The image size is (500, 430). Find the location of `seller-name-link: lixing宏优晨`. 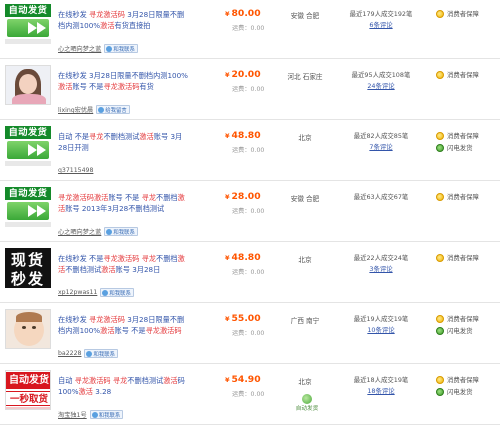

seller-name-link: lixing宏优晨 is located at coordinates (75, 109).